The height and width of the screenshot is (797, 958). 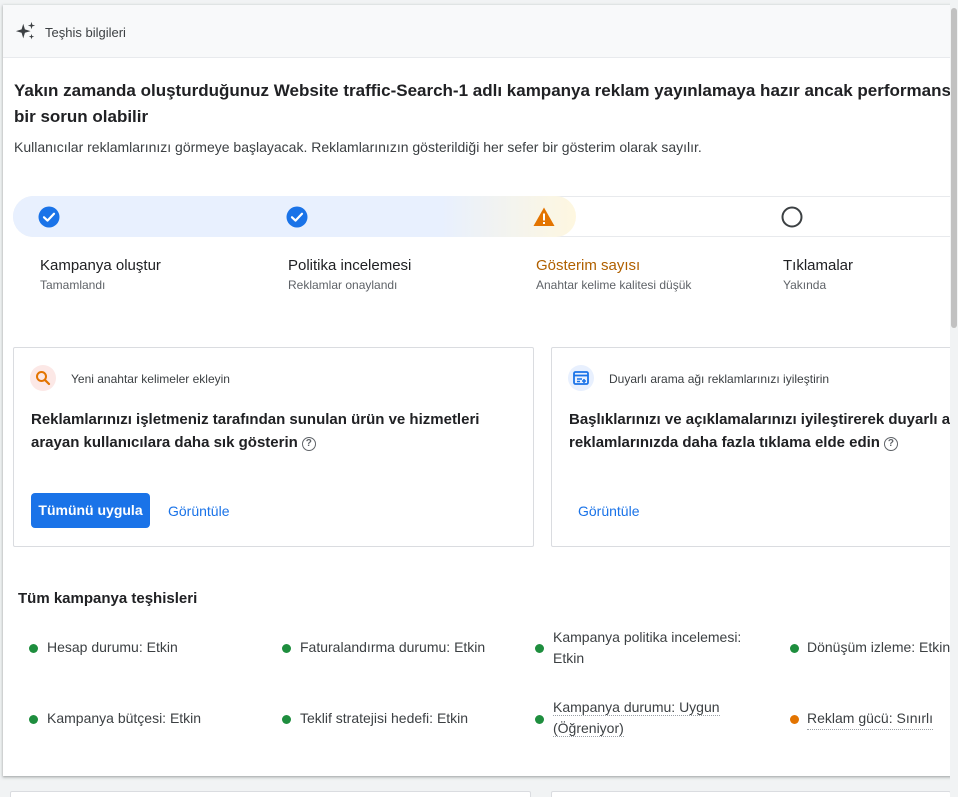 I want to click on sparkle-icon, so click(x=25, y=30).